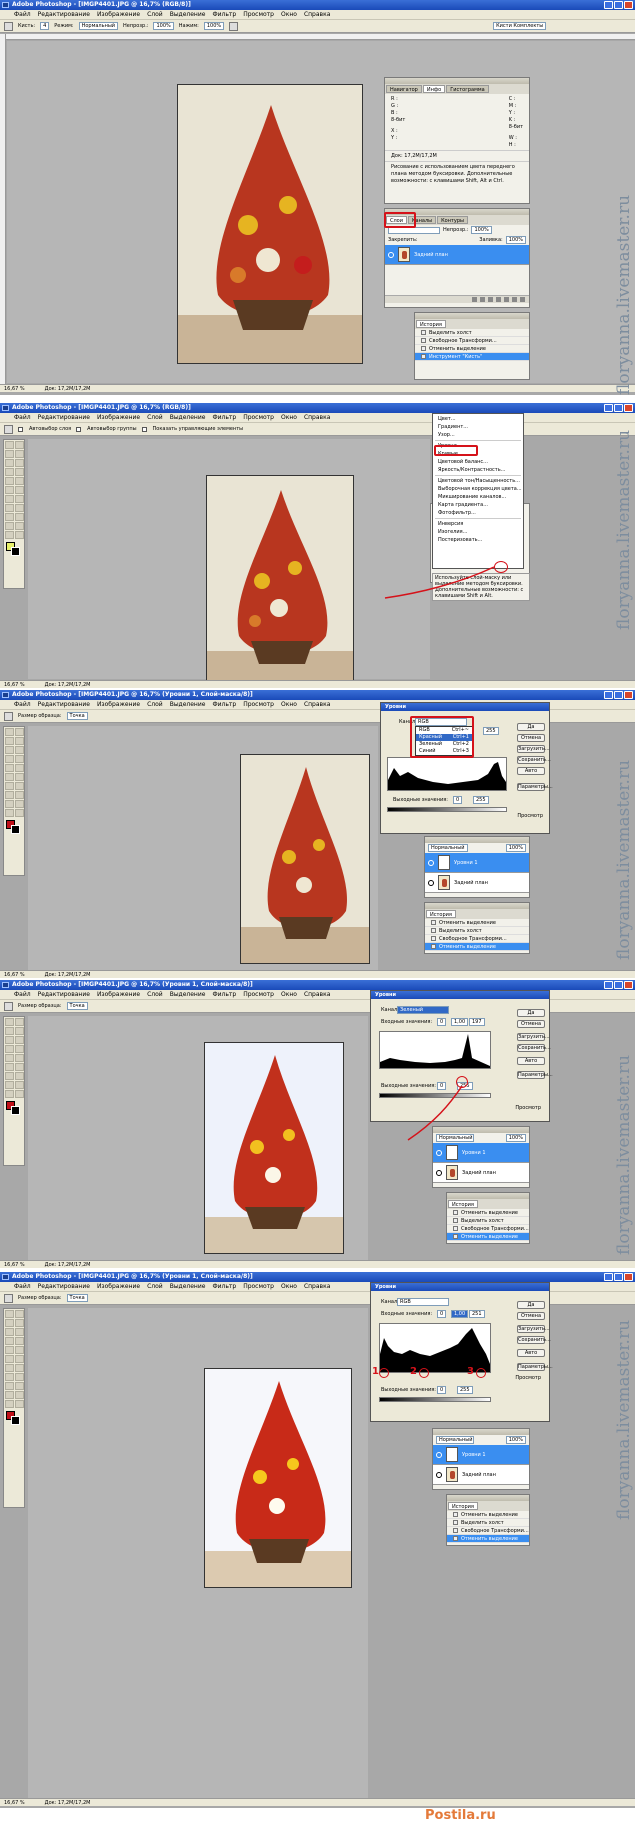  What do you see at coordinates (455, 1138) in the screenshot?
I see `blend-mode: Нормальный` at bounding box center [455, 1138].